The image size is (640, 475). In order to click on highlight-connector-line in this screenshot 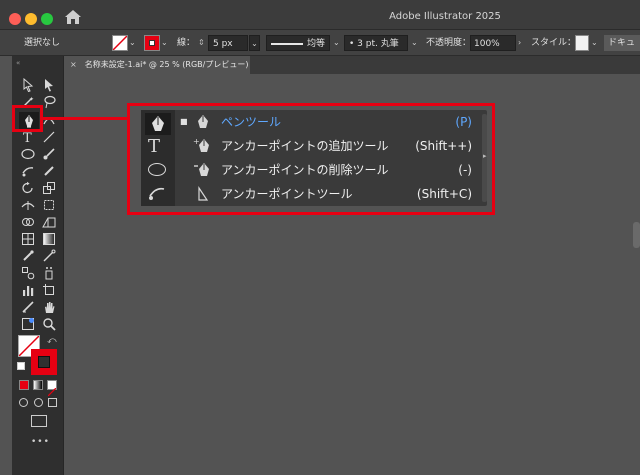, I will do `click(86, 118)`.